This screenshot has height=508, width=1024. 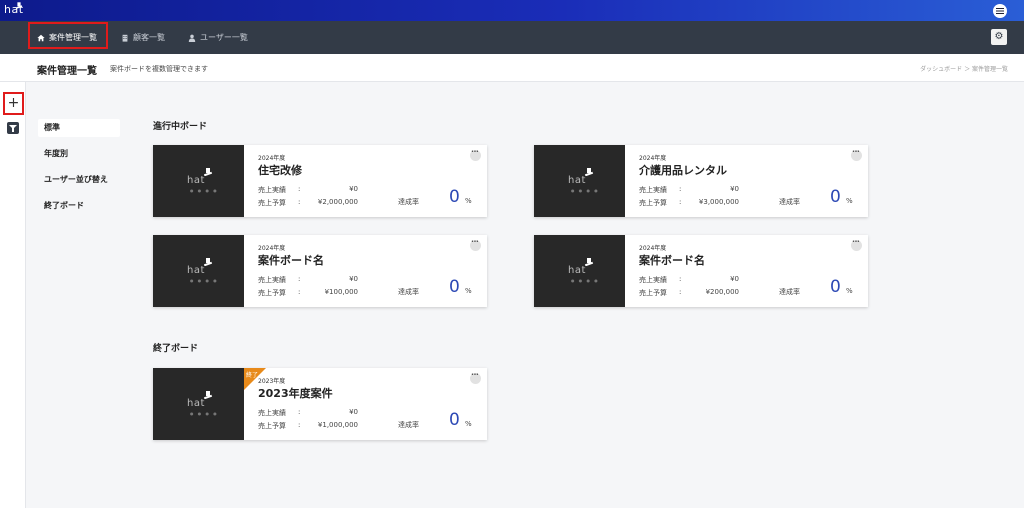 What do you see at coordinates (13, 128) in the screenshot?
I see `filter-icon` at bounding box center [13, 128].